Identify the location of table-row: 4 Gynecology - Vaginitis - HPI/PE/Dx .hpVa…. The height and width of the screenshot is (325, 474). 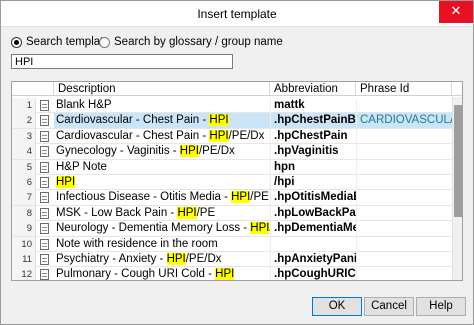
(232, 152).